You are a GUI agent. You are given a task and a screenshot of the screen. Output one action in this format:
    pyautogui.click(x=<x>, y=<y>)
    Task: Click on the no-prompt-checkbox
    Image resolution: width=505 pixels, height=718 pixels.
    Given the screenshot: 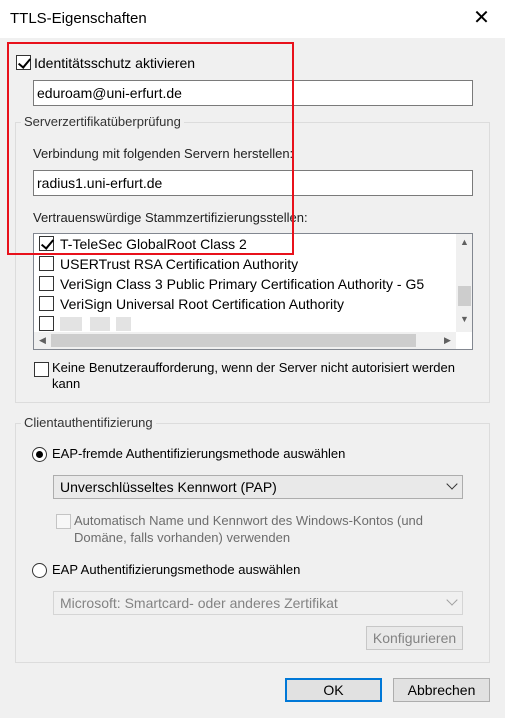 What is the action you would take?
    pyautogui.click(x=41, y=369)
    